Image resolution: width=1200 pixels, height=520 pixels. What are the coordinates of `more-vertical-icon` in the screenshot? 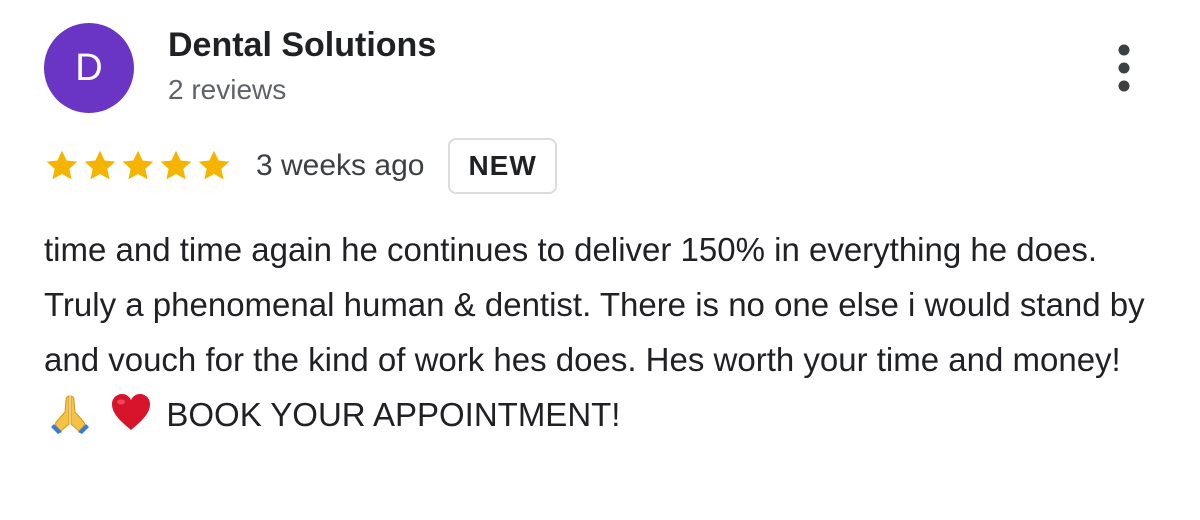 It's located at (1124, 68).